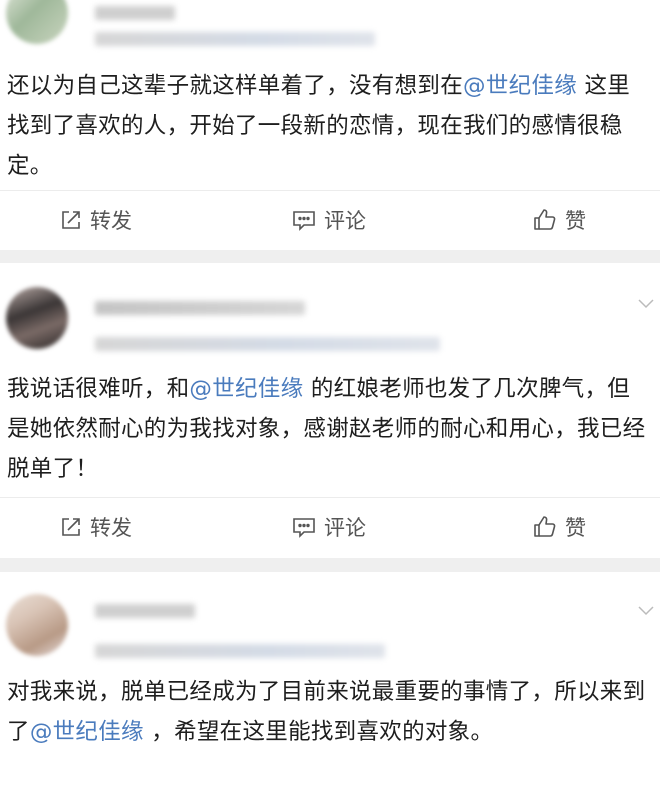  Describe the element at coordinates (235, 86) in the screenshot. I see `post-text-before: 还以为自己这辈子就这样单着了，没有想到在` at that location.